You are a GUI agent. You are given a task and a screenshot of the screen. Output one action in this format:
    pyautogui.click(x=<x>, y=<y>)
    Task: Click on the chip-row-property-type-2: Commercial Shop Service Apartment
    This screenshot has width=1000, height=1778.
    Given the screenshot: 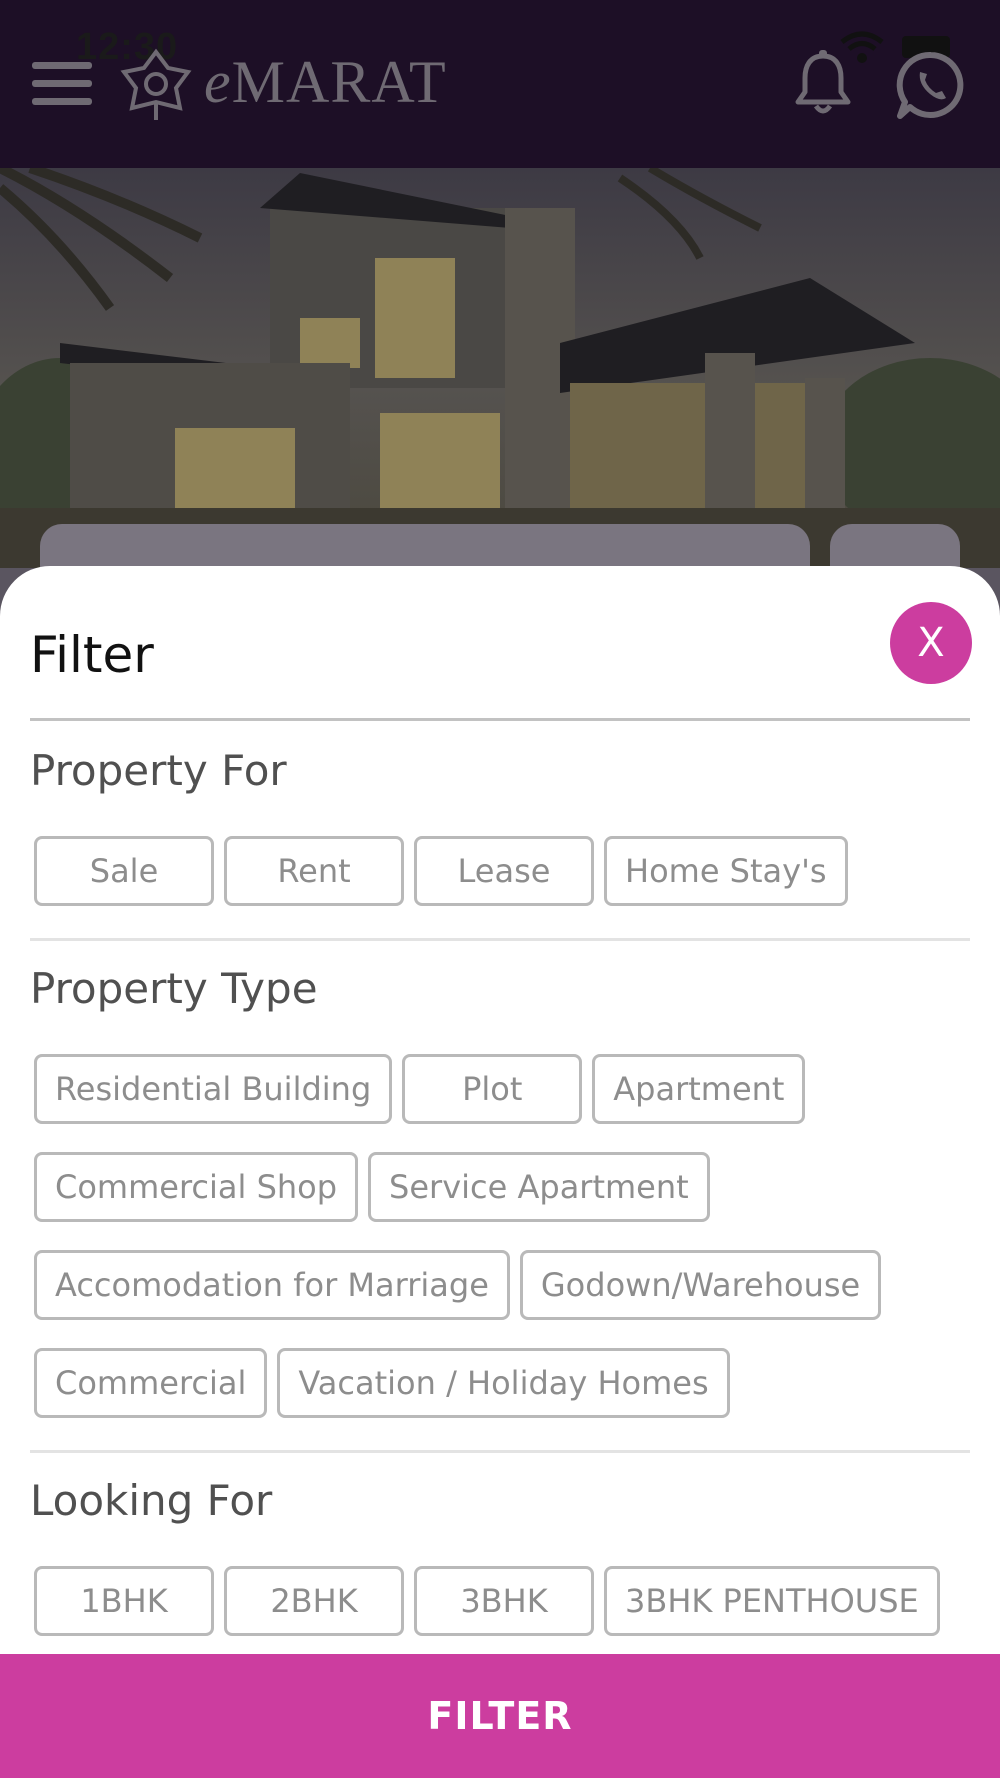 What is the action you would take?
    pyautogui.click(x=372, y=1187)
    